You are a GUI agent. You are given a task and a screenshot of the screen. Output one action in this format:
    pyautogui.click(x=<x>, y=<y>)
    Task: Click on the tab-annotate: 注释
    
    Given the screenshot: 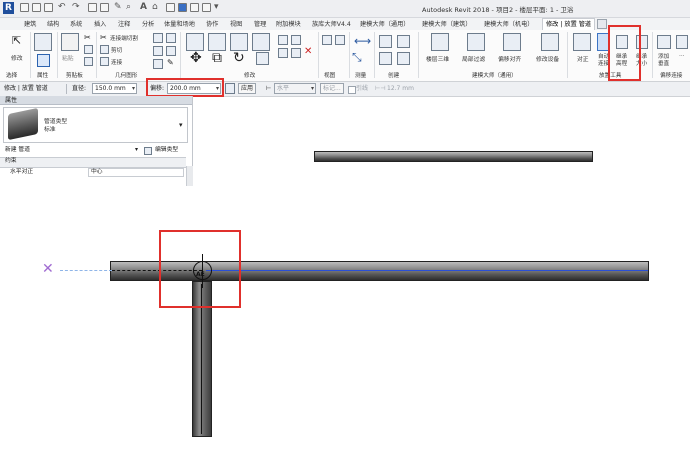 What is the action you would take?
    pyautogui.click(x=124, y=24)
    